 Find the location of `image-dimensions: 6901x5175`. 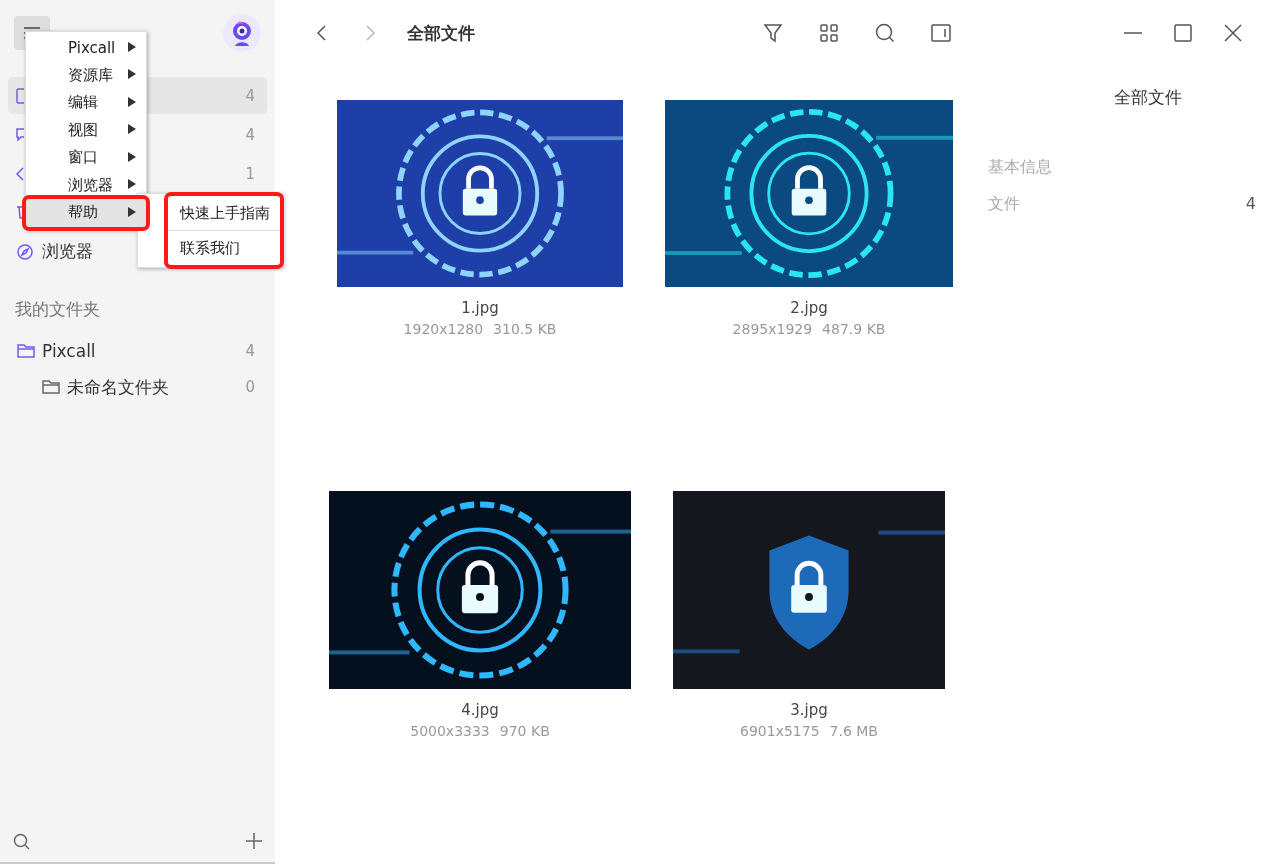

image-dimensions: 6901x5175 is located at coordinates (780, 730).